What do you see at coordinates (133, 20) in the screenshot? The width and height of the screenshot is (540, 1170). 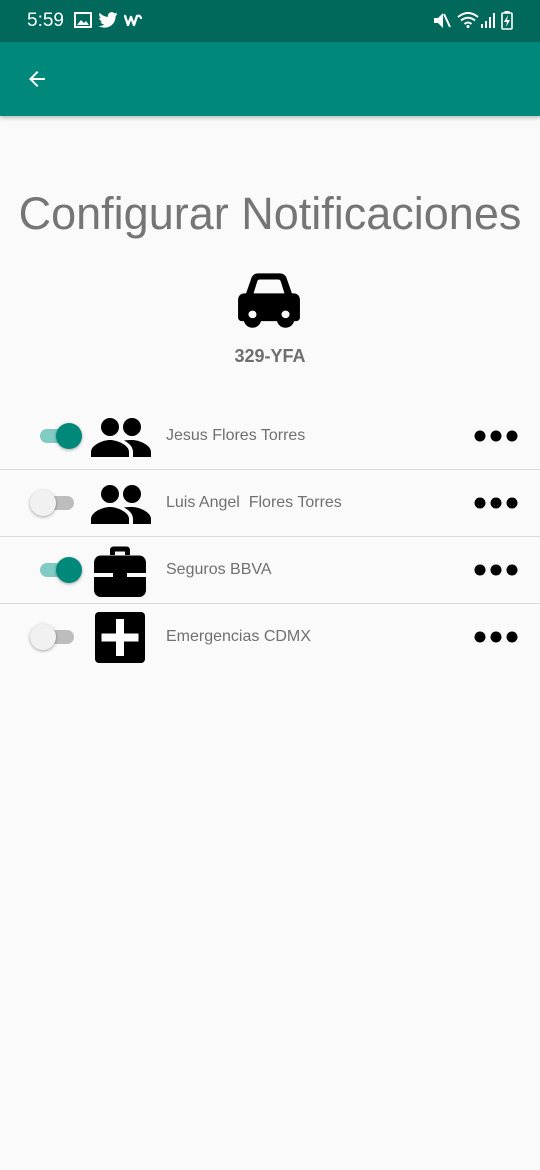 I see `w-app-icon` at bounding box center [133, 20].